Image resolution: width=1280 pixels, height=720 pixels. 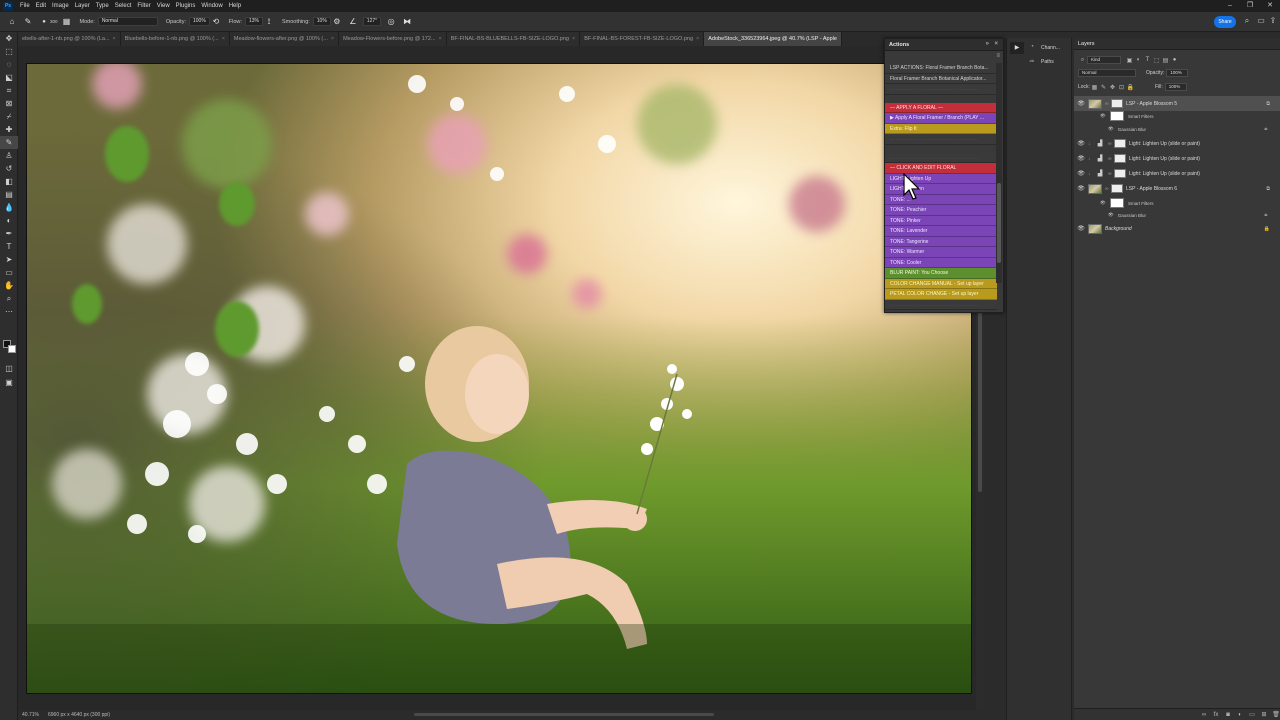 I want to click on menu-filter: Filter, so click(x=143, y=6).